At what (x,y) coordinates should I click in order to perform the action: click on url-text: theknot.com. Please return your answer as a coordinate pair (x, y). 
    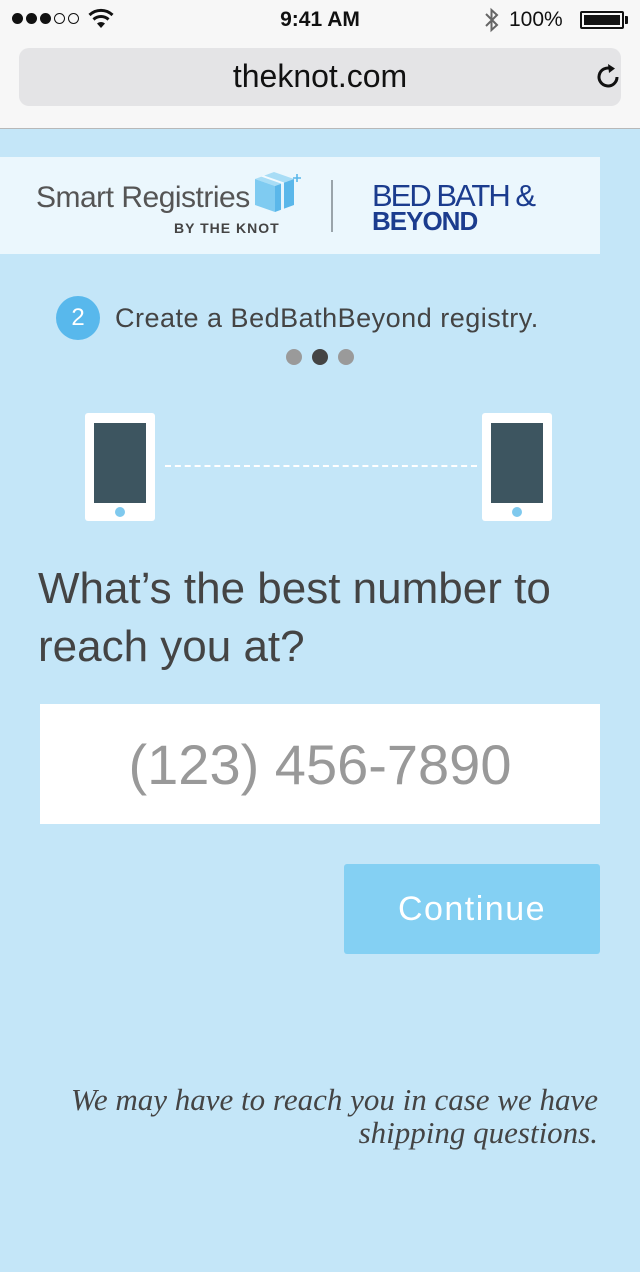
    Looking at the image, I should click on (320, 76).